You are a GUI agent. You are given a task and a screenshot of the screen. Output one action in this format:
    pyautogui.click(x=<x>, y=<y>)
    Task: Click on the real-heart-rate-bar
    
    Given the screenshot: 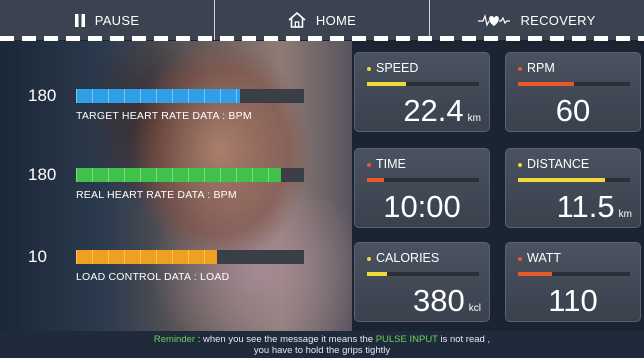 What is the action you would take?
    pyautogui.click(x=190, y=175)
    